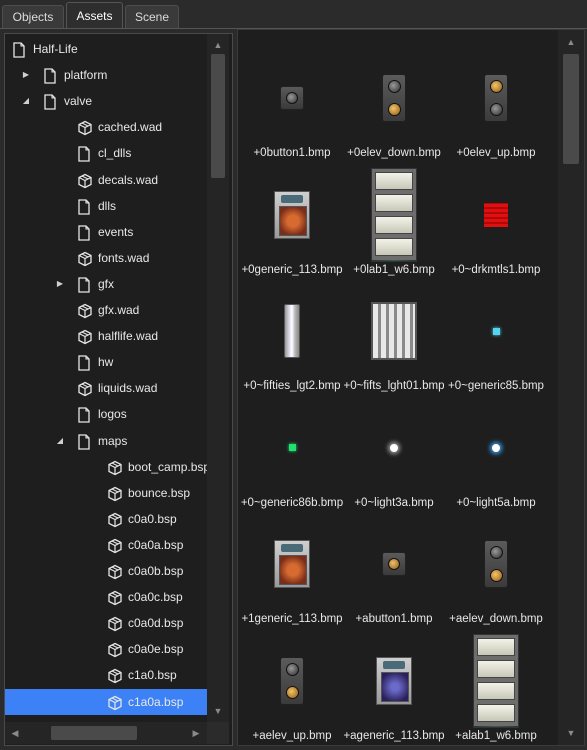  Describe the element at coordinates (115, 153) in the screenshot. I see `tree-item-label: cl_dlls` at that location.